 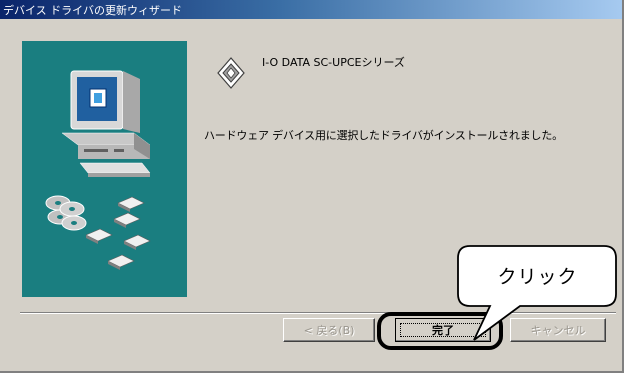 I want to click on cancel-button: キャンセル, so click(x=558, y=330).